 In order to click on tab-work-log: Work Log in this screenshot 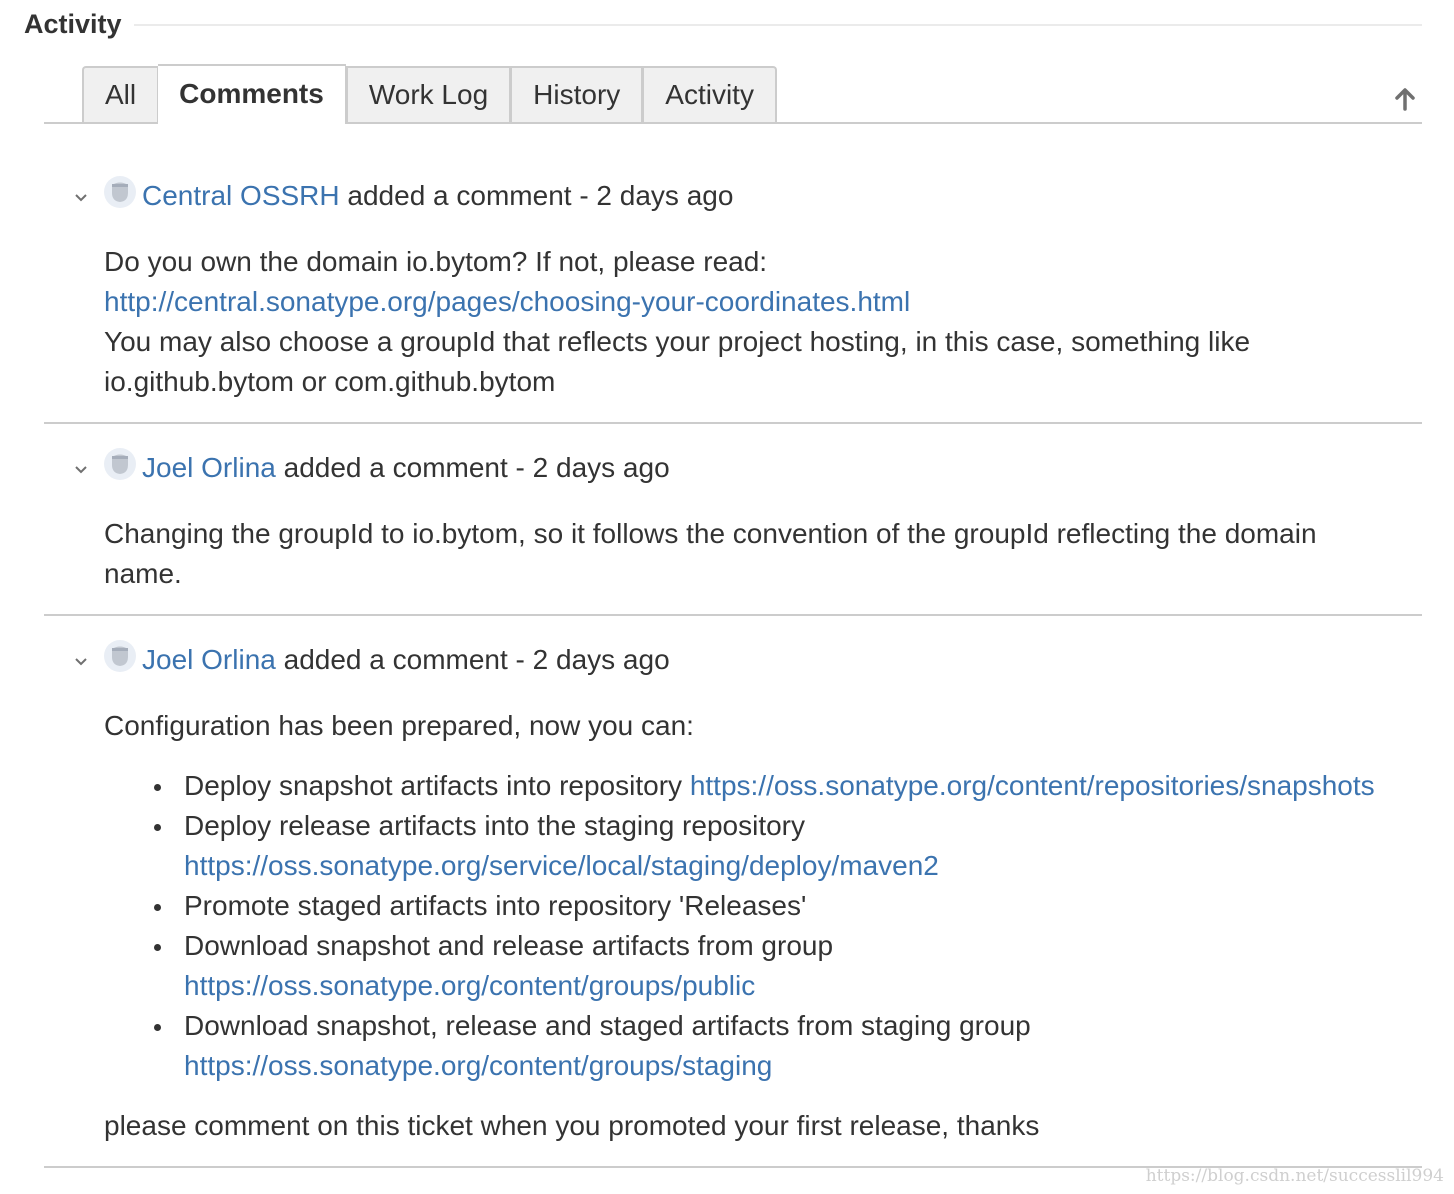, I will do `click(428, 94)`.